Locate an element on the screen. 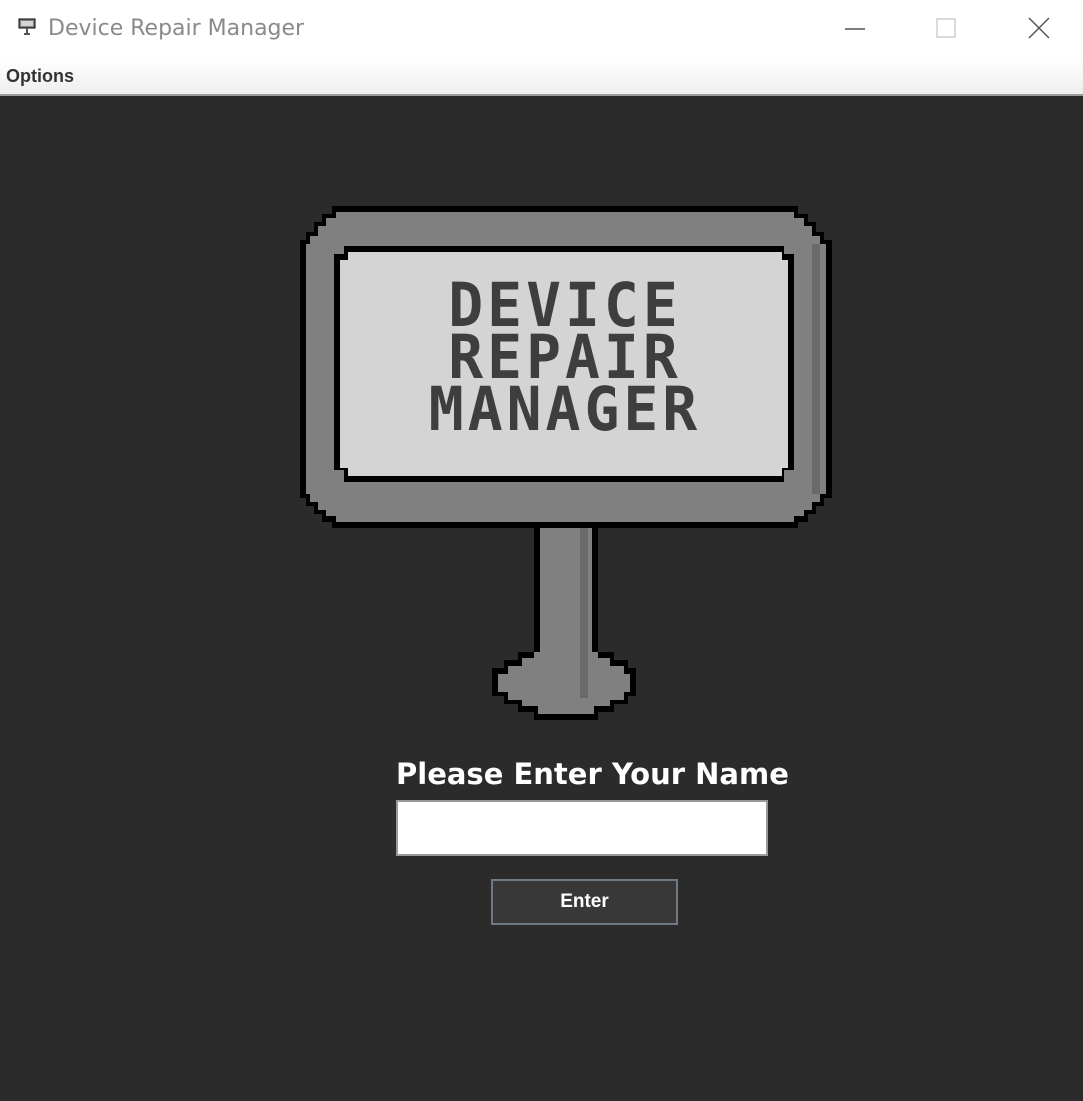 This screenshot has width=1083, height=1101. maximize-icon is located at coordinates (946, 28).